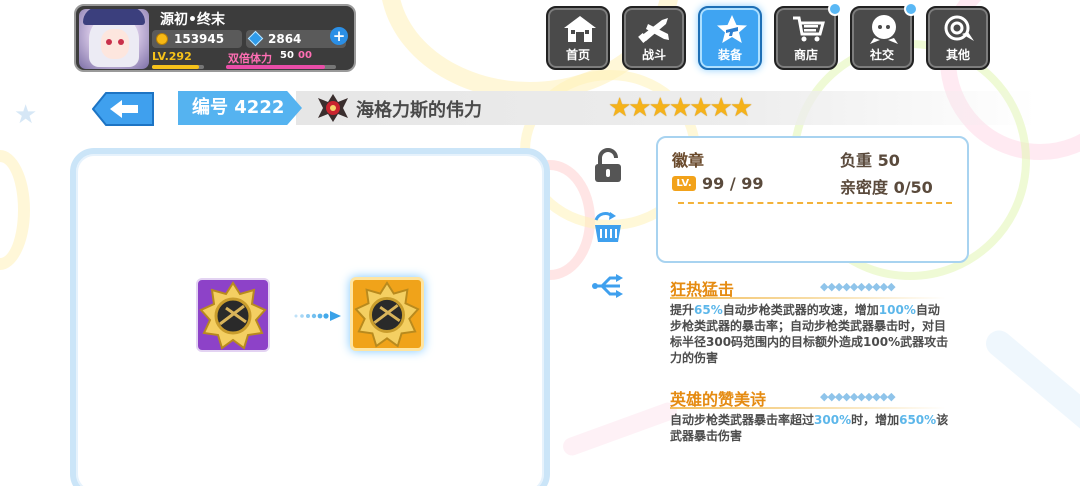  What do you see at coordinates (162, 39) in the screenshot?
I see `gold-coin-icon` at bounding box center [162, 39].